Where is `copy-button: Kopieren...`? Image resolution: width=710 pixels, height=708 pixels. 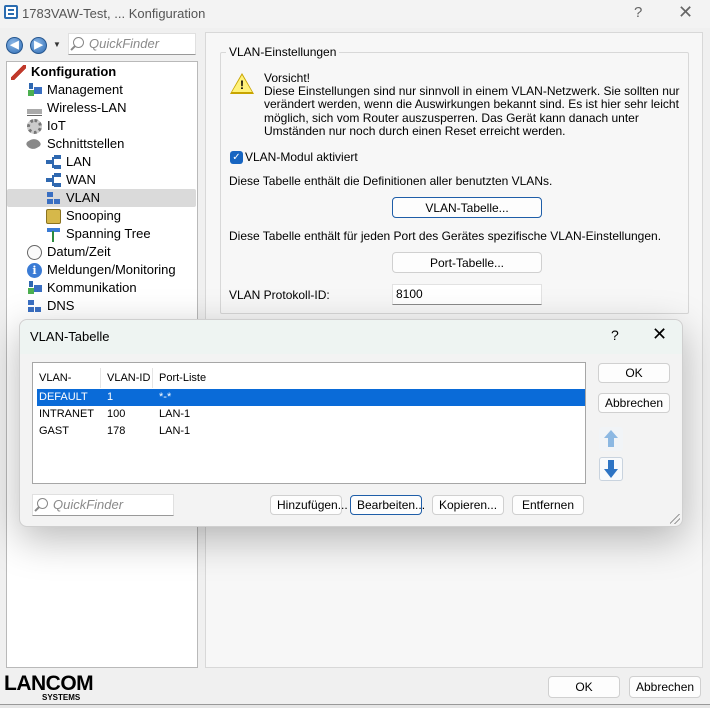
copy-button: Kopieren... is located at coordinates (468, 505).